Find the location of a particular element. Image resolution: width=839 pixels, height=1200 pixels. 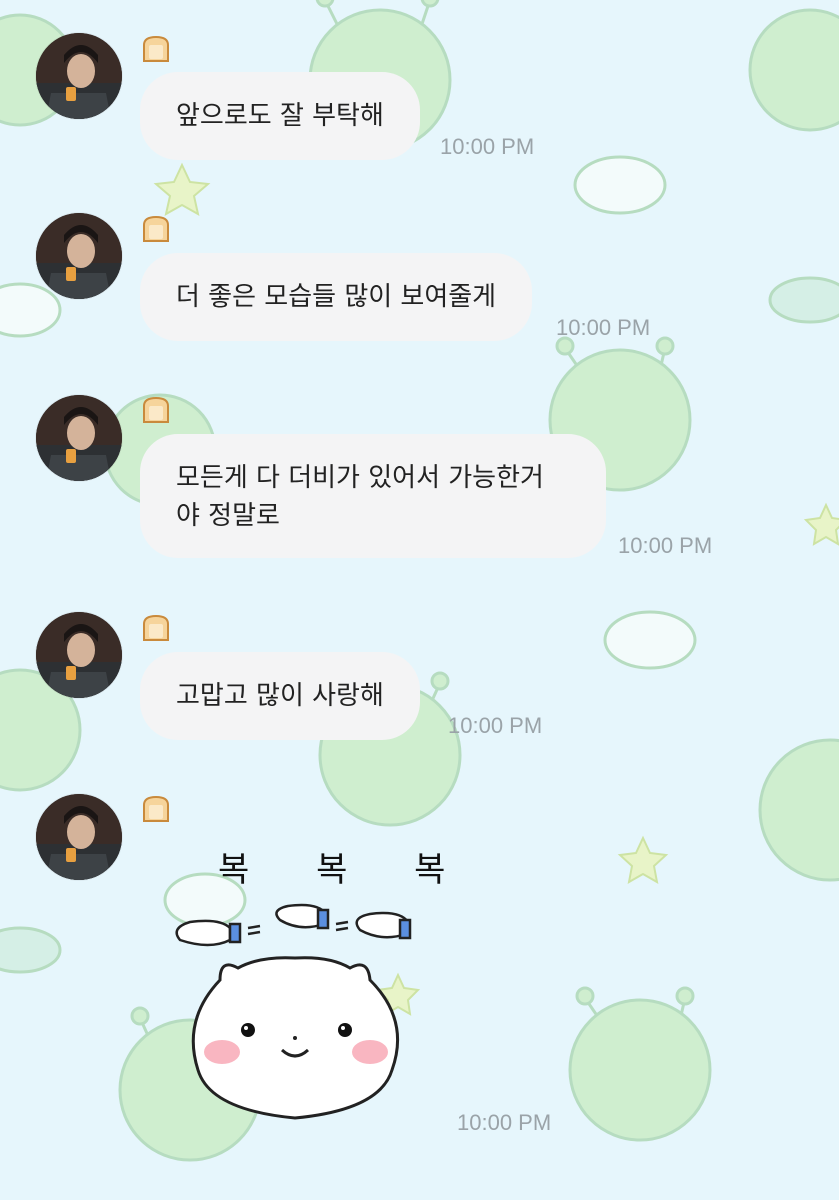

sticker-timestamp: 10:00 PM is located at coordinates (504, 1122).